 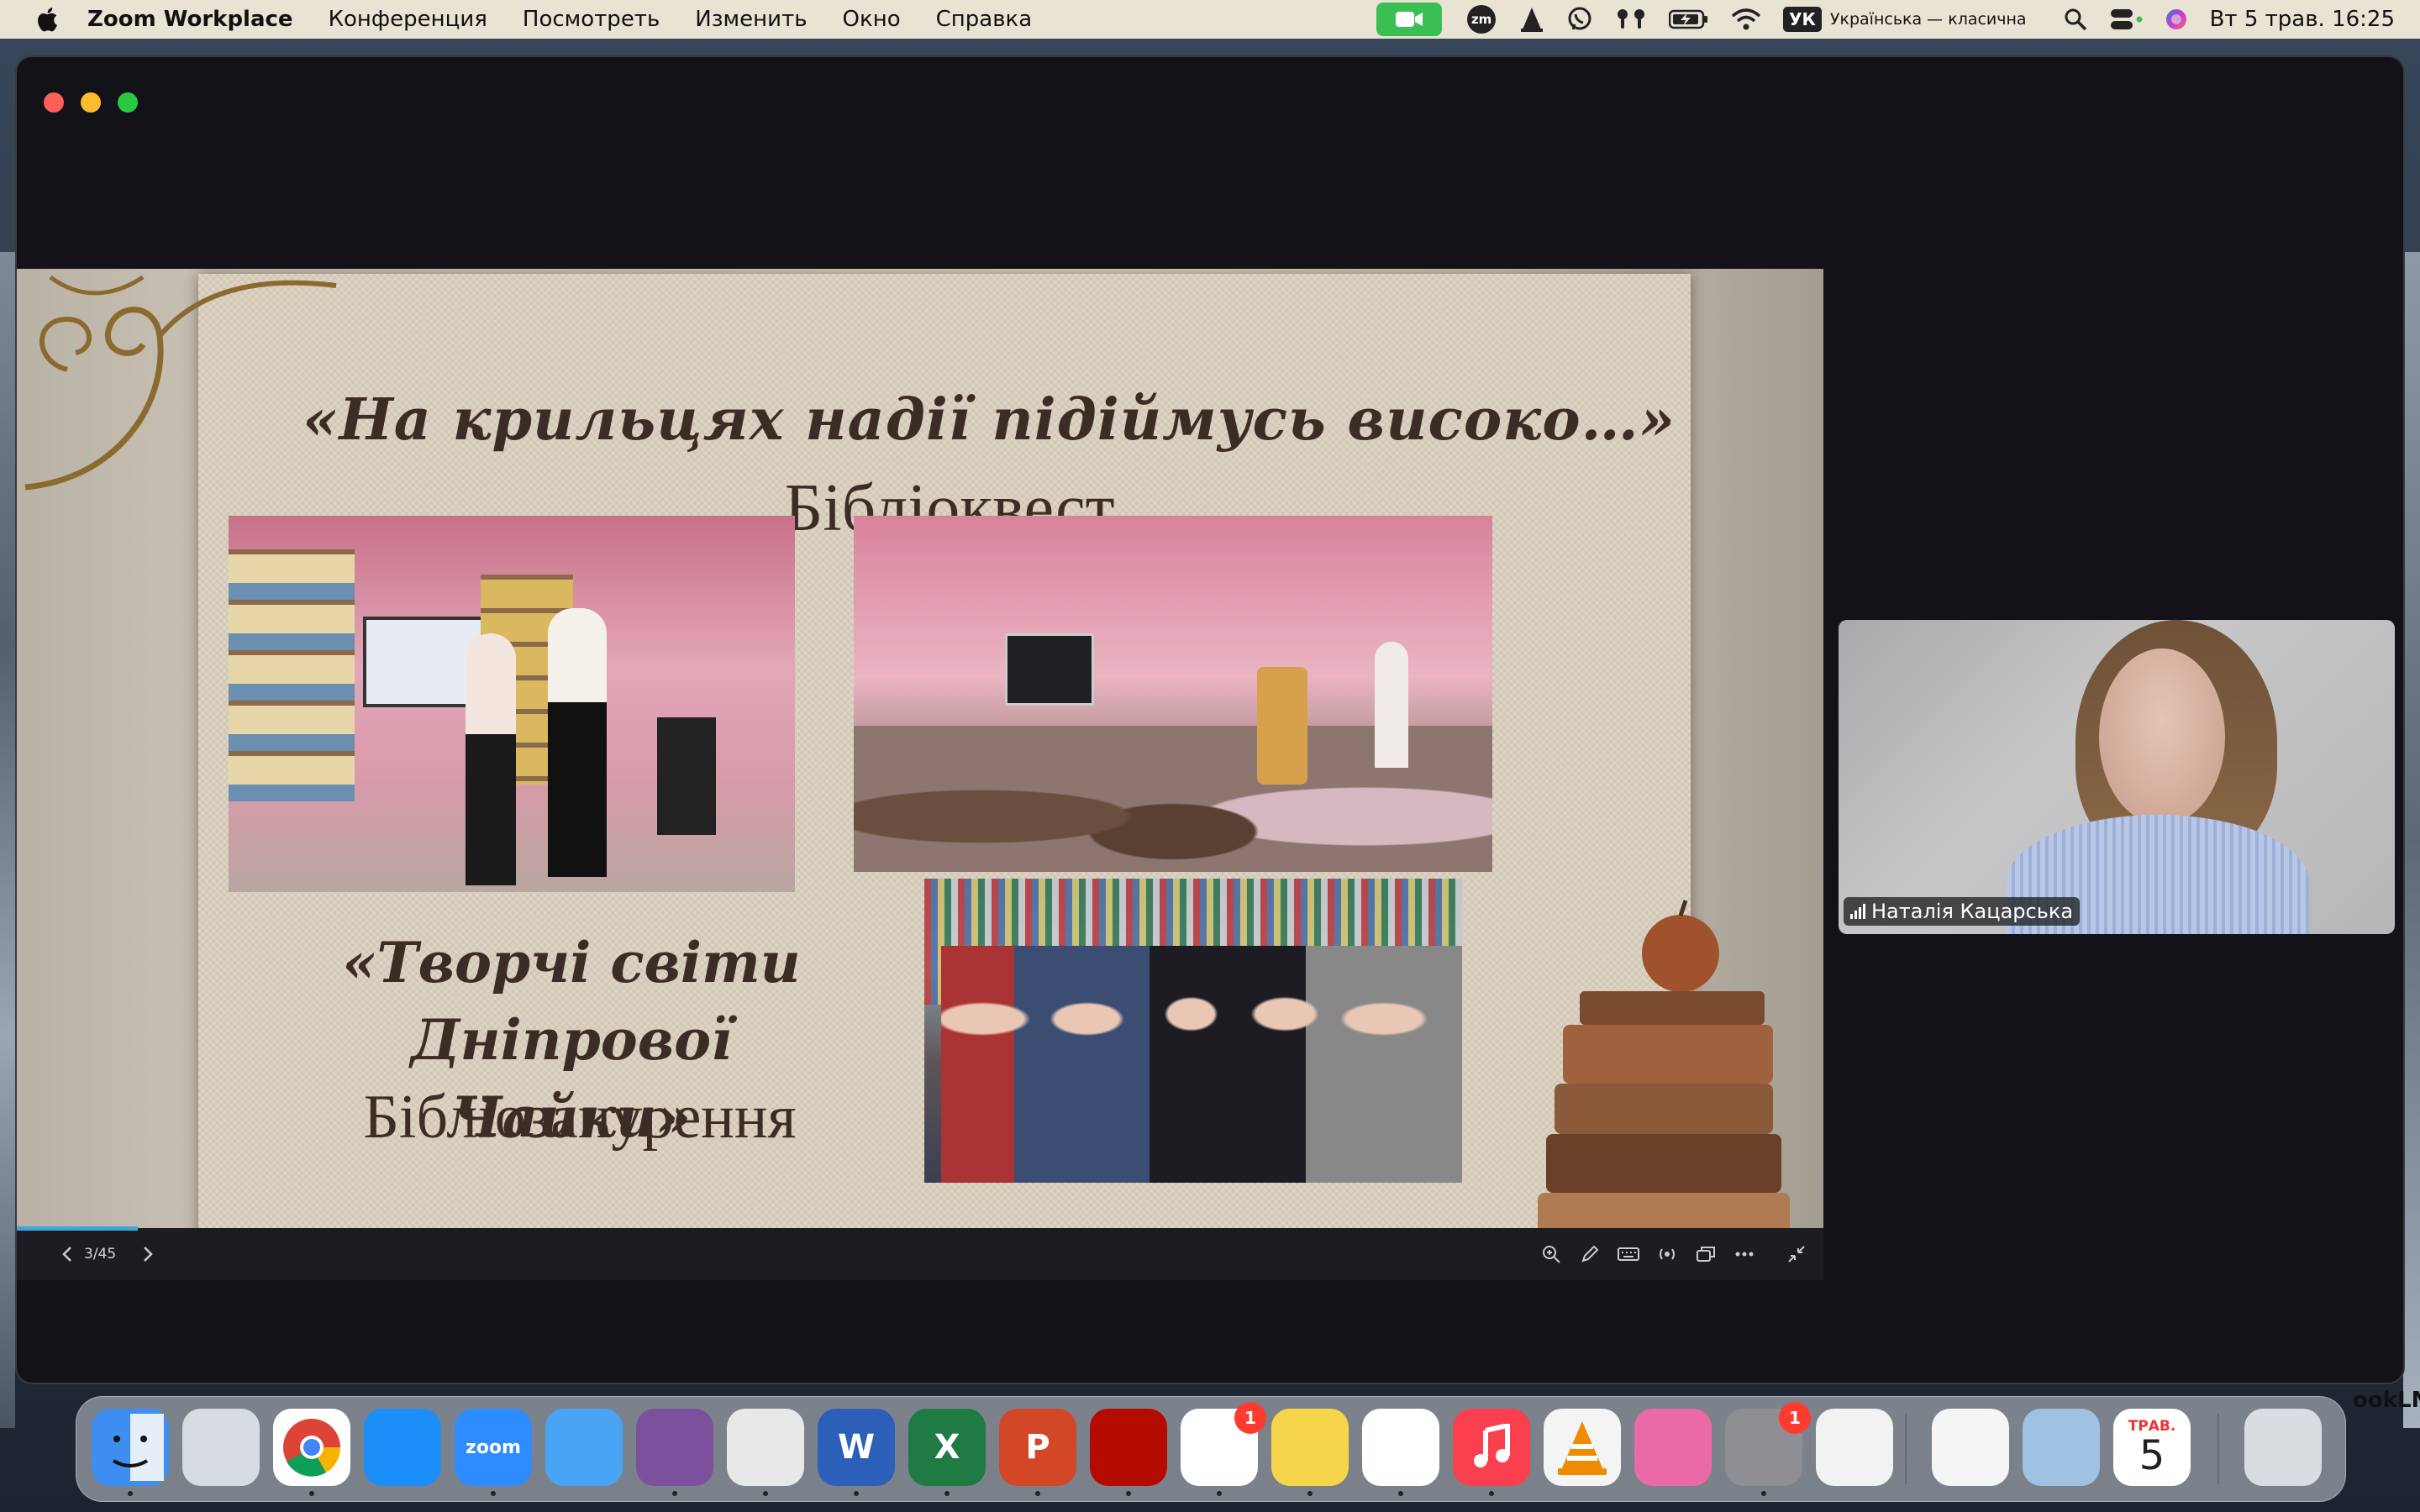 I want to click on participant-video-tile: Наталія Кацарська, so click(x=2117, y=777).